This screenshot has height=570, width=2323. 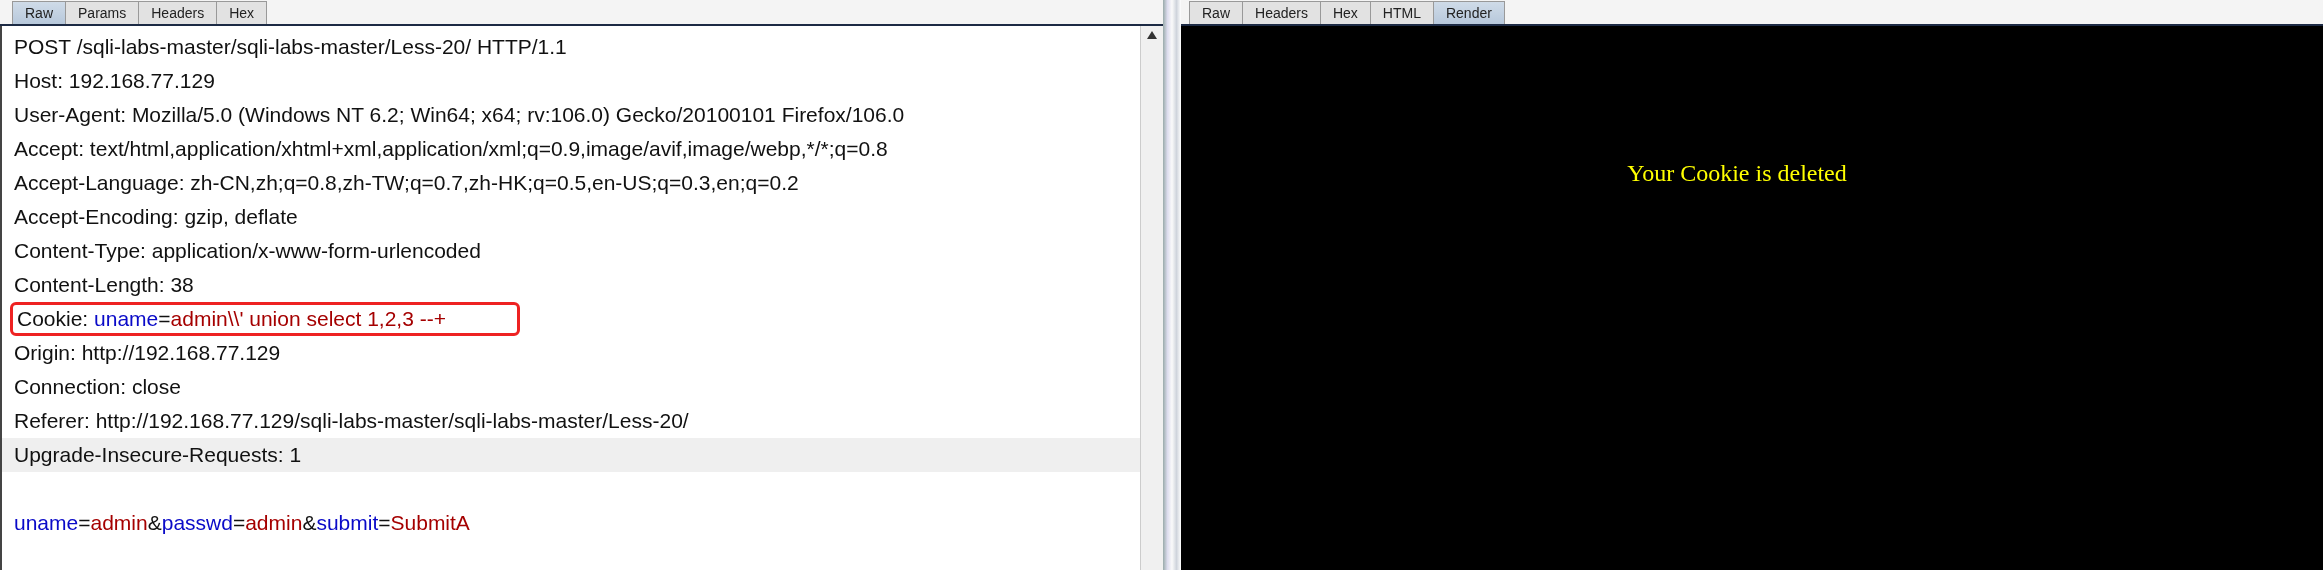 I want to click on request-line: User-Agent: Mozilla/5.0 (Windows NT 6.2; Win64; x64; rv:106.0) Gecko/20100101 Firefox/106.0, so click(x=459, y=115).